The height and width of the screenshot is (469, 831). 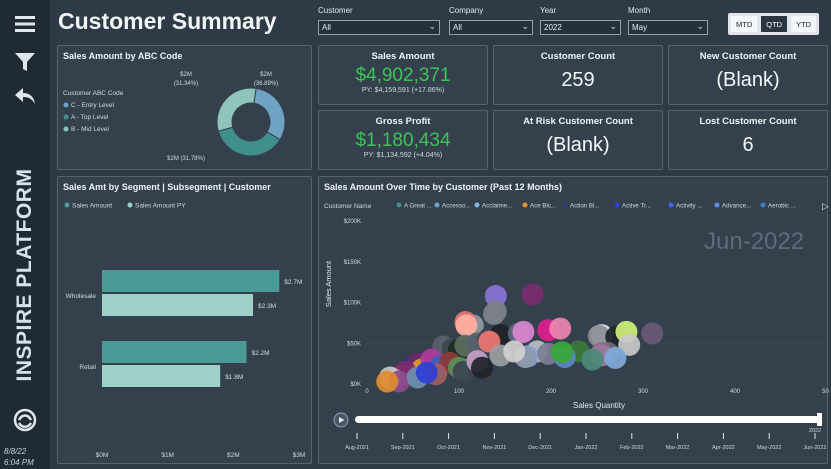 I want to click on card-title: Customer Count, so click(x=578, y=56).